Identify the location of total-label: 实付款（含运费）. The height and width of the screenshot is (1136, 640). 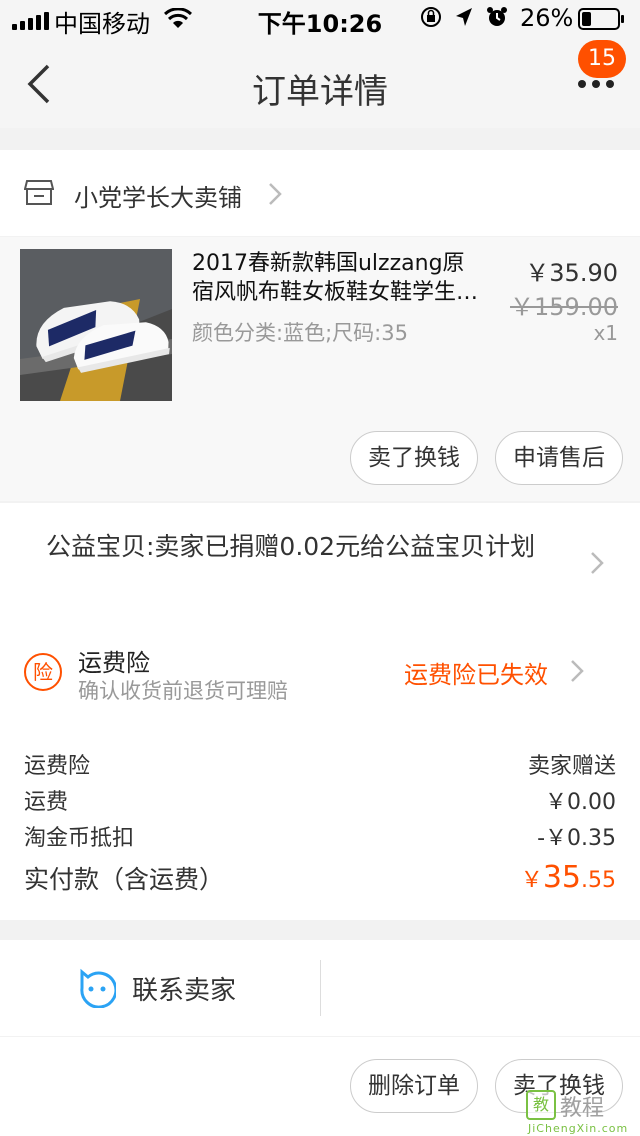
(124, 879).